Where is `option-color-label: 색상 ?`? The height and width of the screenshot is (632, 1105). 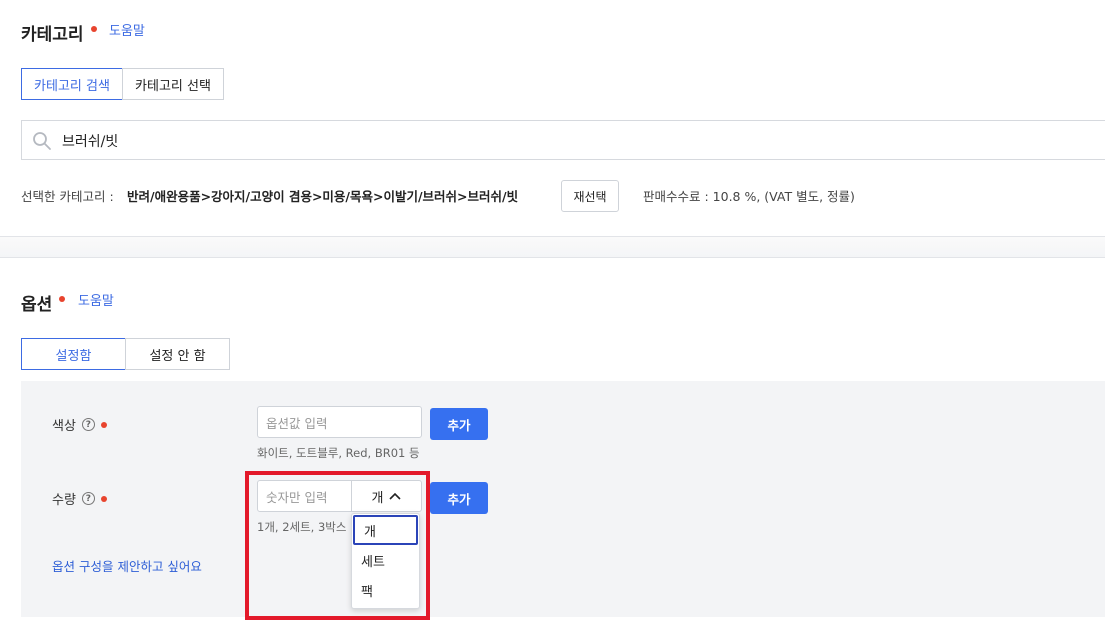
option-color-label: 색상 ? is located at coordinates (79, 424).